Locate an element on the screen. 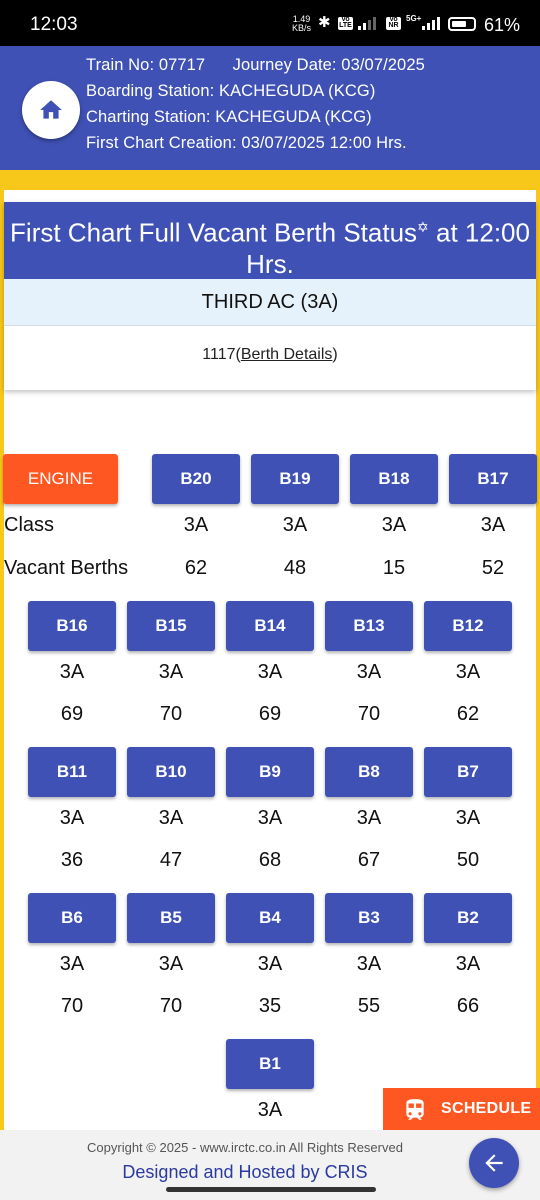 This screenshot has width=540, height=1200. star-of-david-icon: ✡ is located at coordinates (423, 227).